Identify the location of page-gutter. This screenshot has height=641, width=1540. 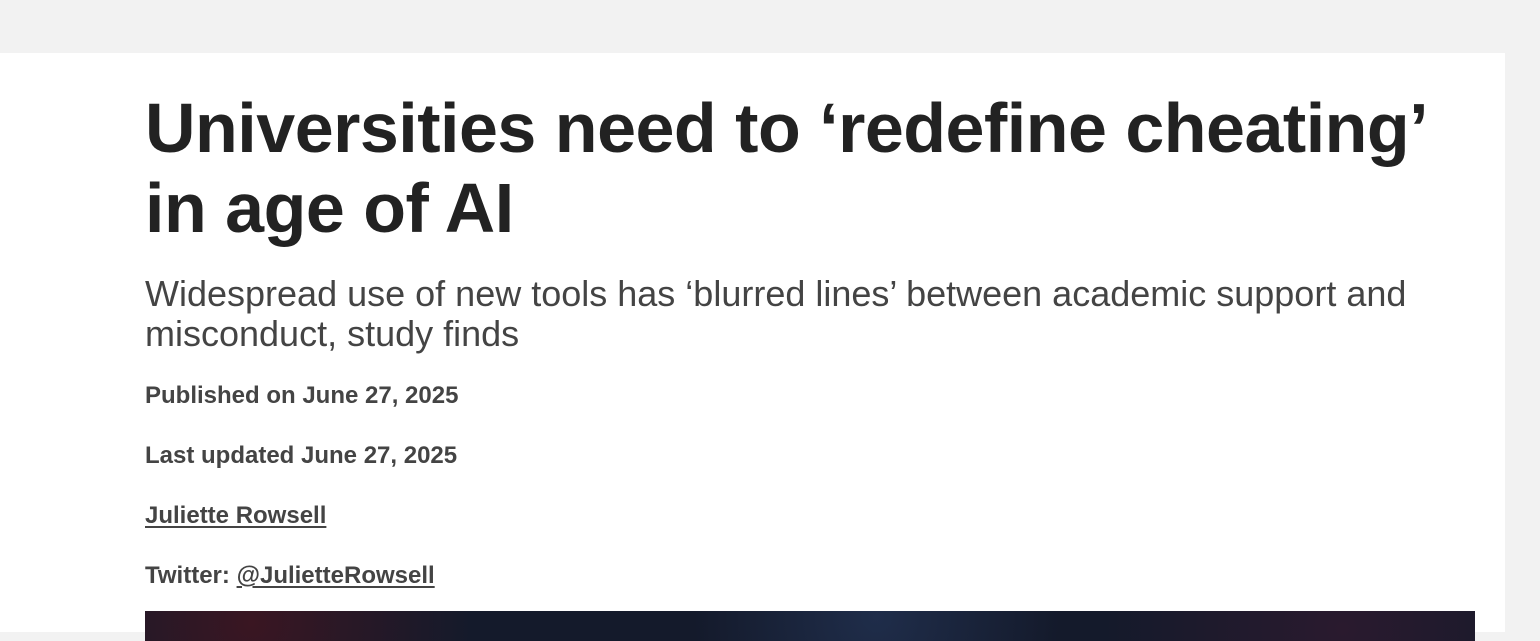
(1522, 342).